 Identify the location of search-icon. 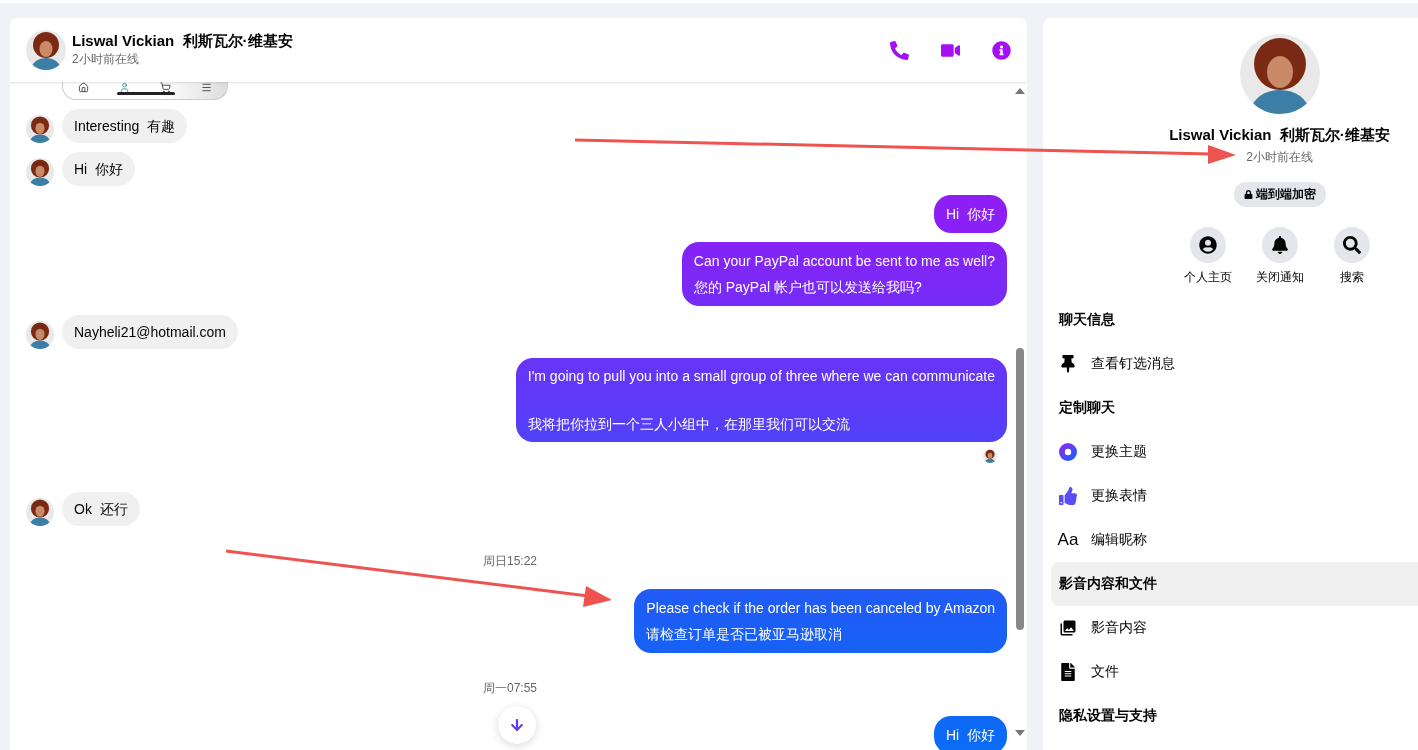
(1351, 245).